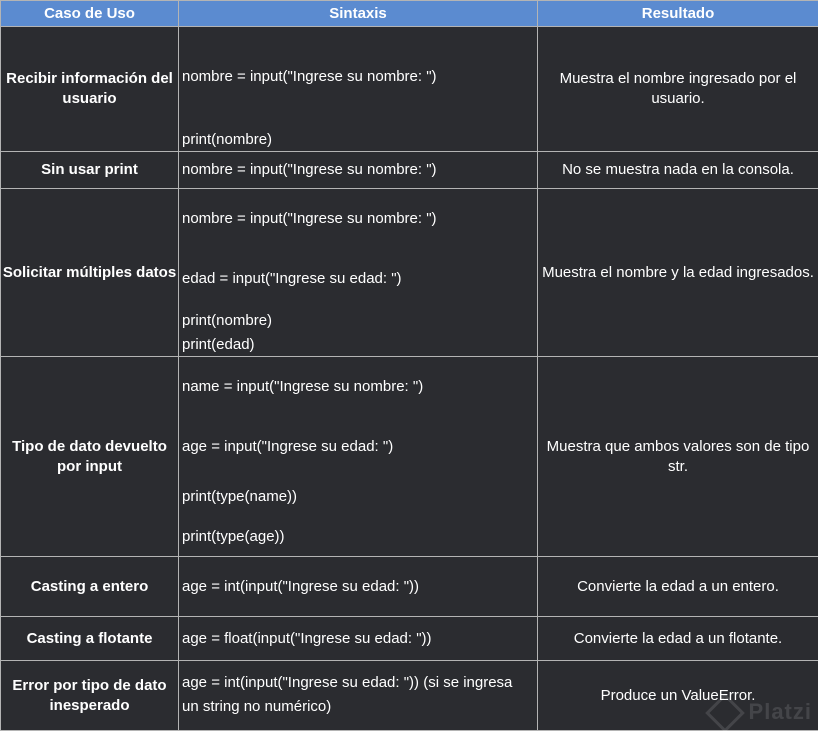 Image resolution: width=818 pixels, height=731 pixels. I want to click on code-line: edad = input("Ingrese su edad: "), so click(292, 278).